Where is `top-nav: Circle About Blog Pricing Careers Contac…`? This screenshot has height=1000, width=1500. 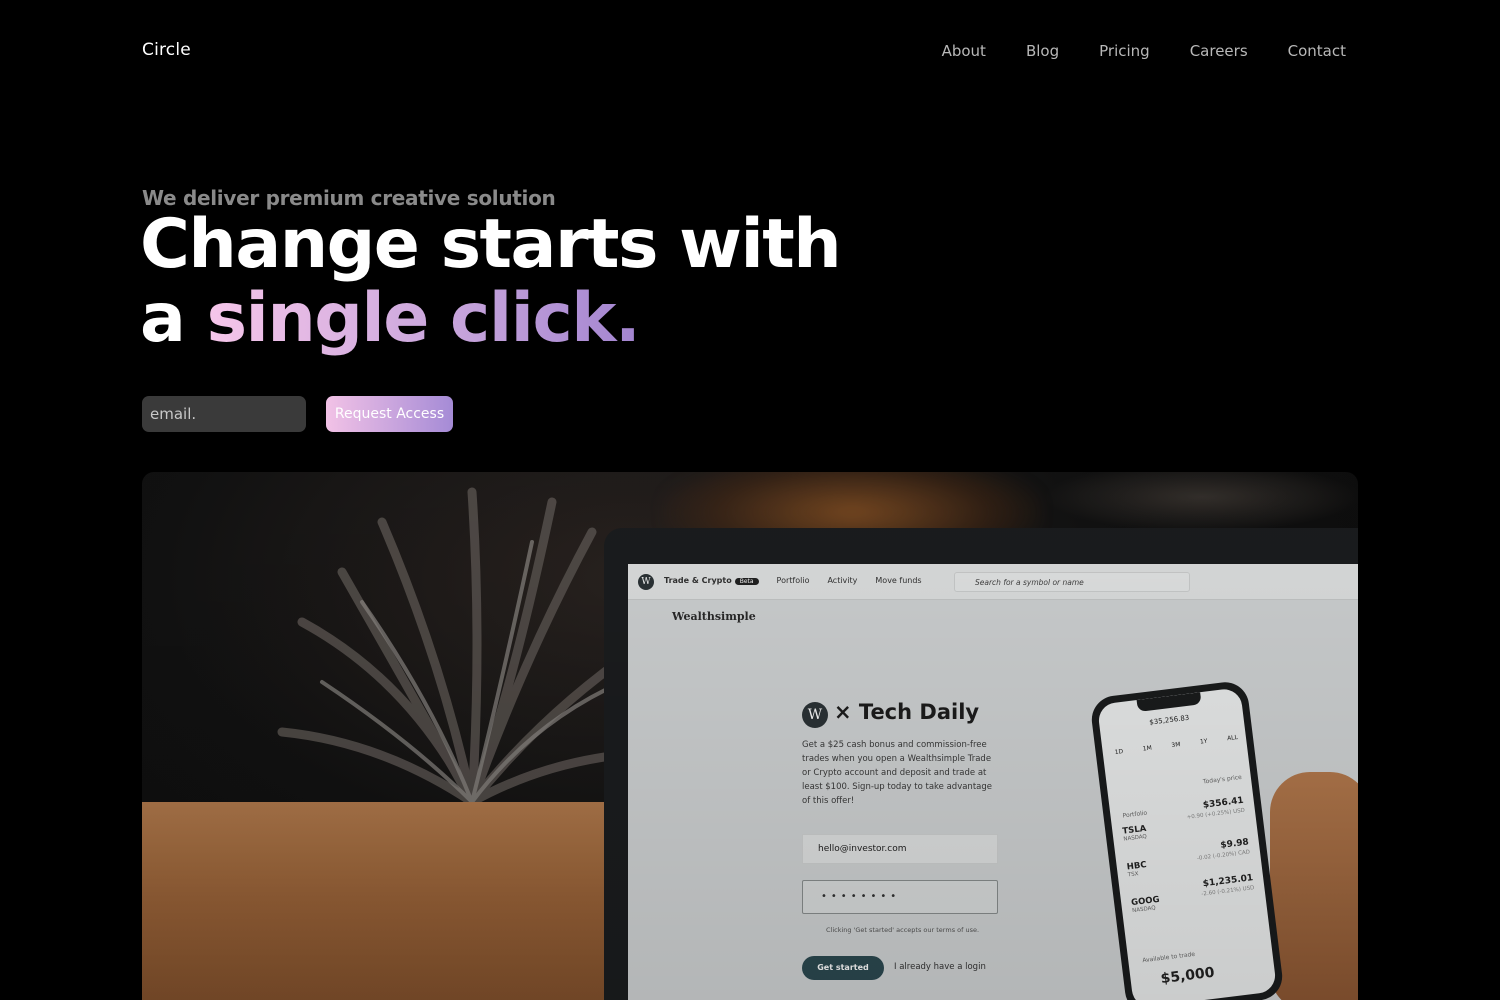 top-nav: Circle About Blog Pricing Careers Contac… is located at coordinates (750, 52).